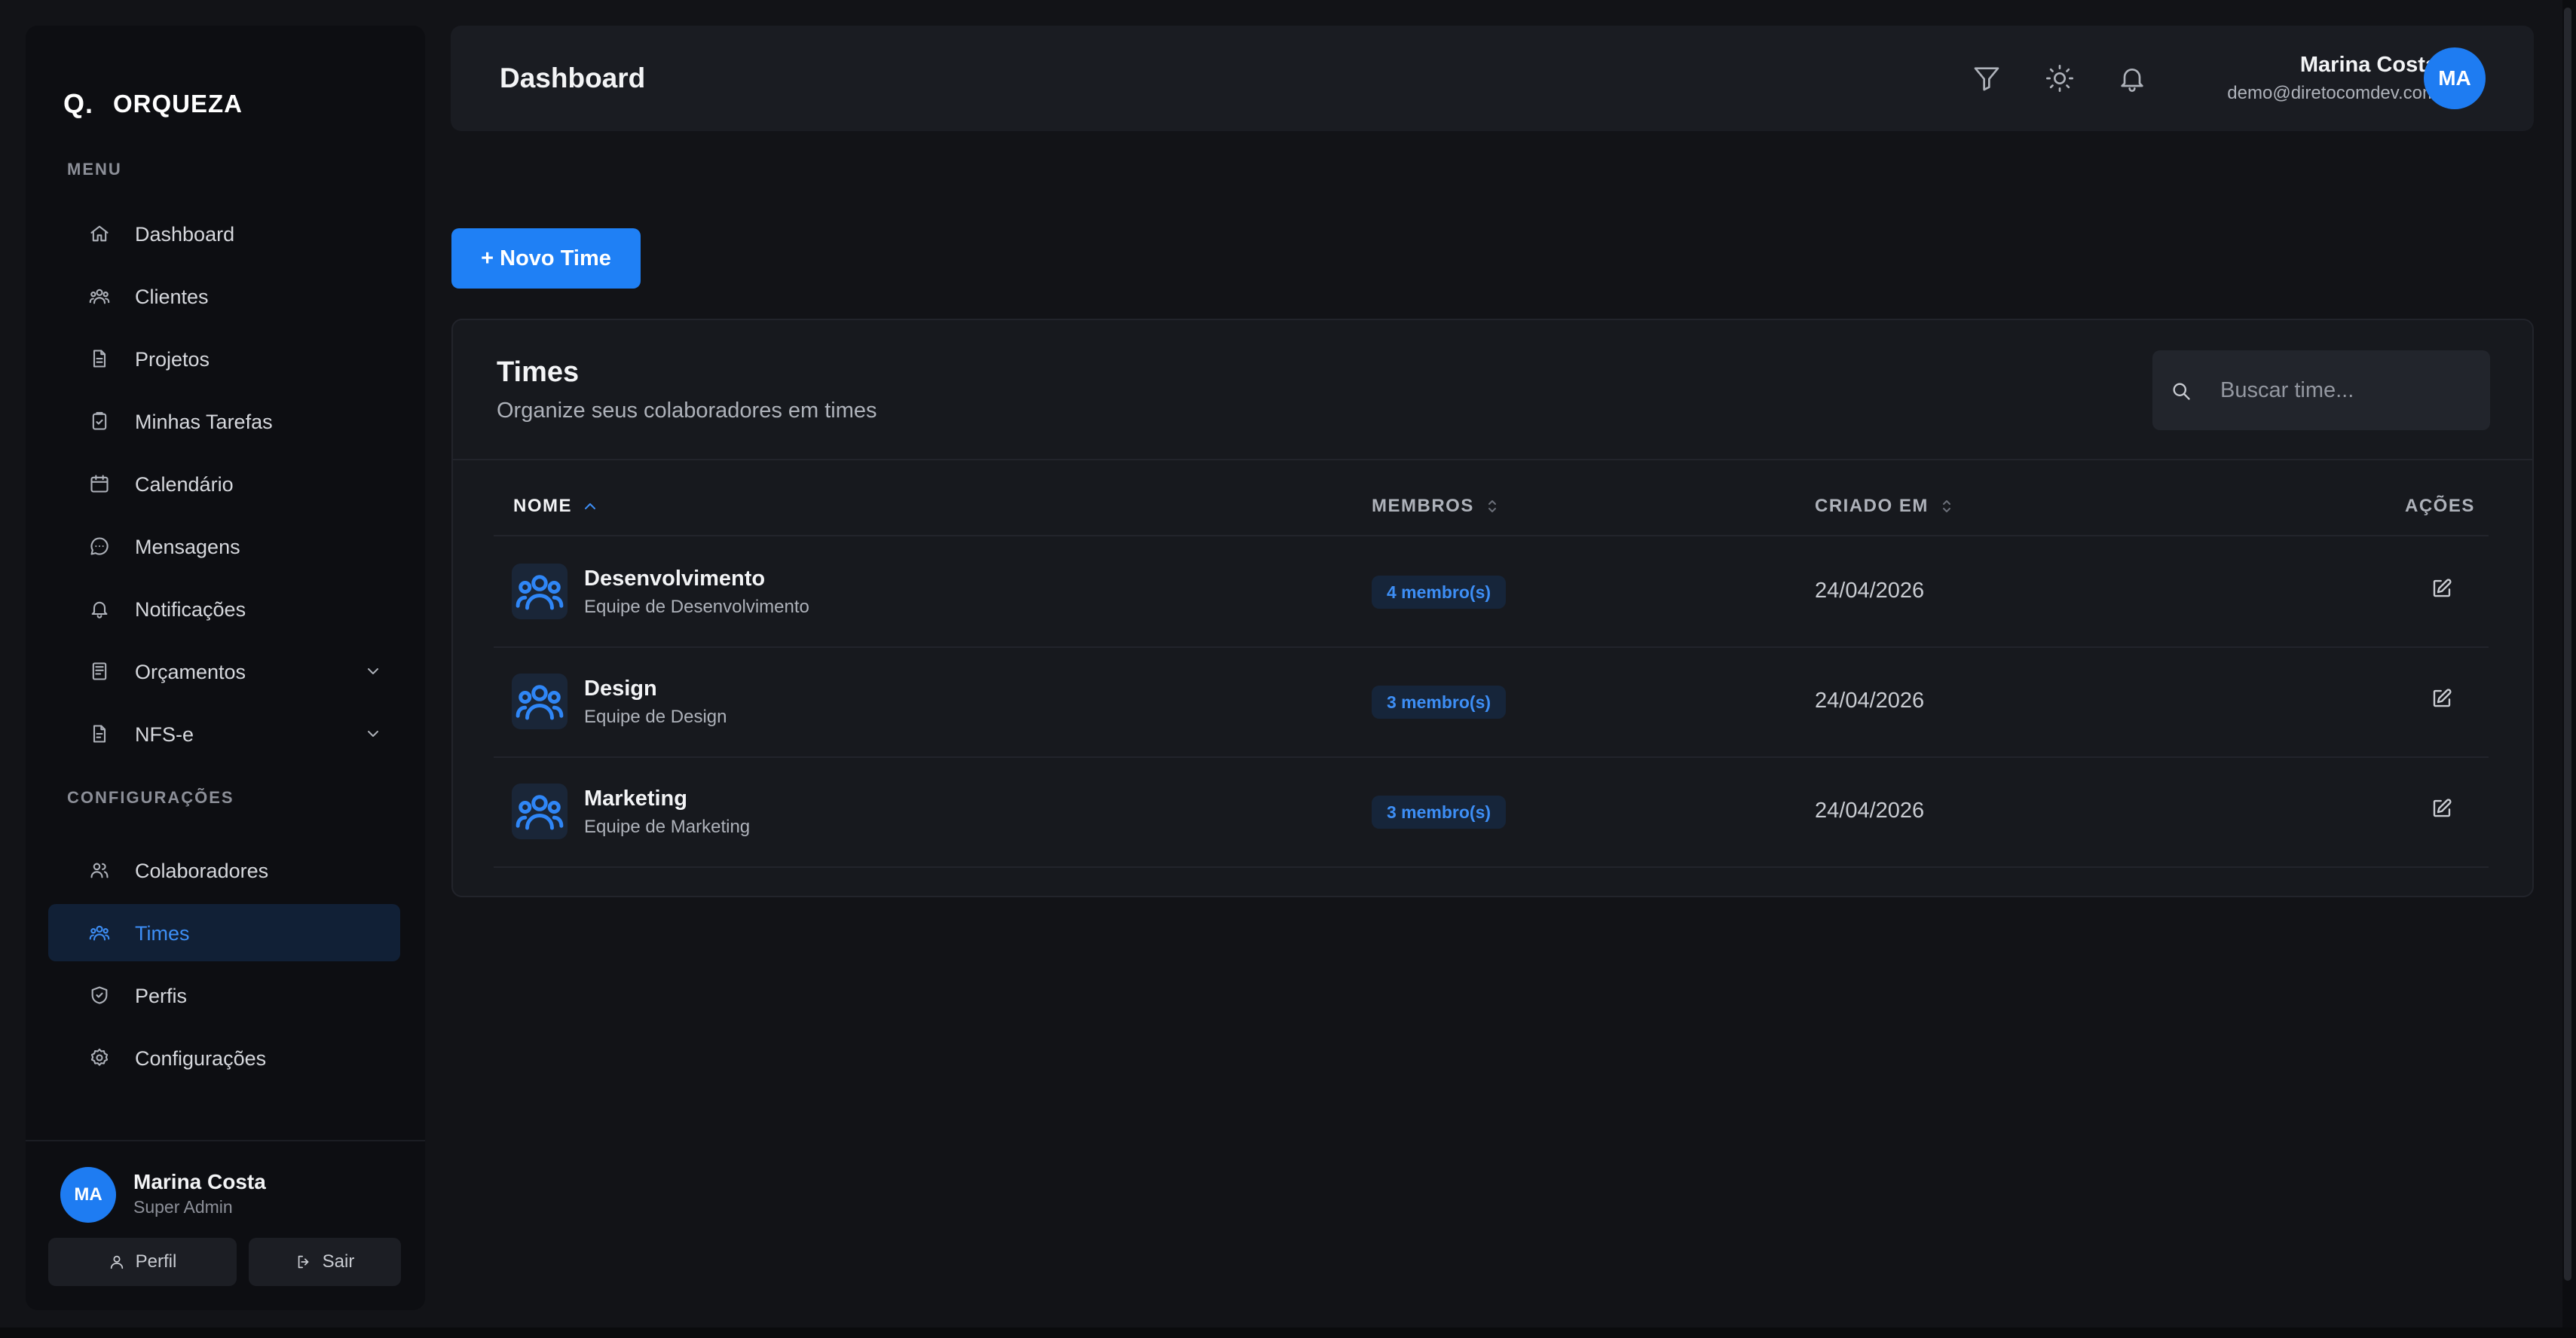 This screenshot has width=2576, height=1338. What do you see at coordinates (183, 1207) in the screenshot?
I see `sidebar-user-role: Super Admin` at bounding box center [183, 1207].